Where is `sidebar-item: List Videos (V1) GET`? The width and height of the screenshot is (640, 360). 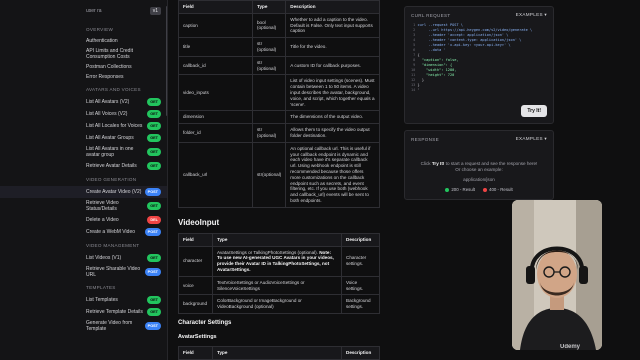 sidebar-item: List Videos (V1) GET is located at coordinates (83, 258).